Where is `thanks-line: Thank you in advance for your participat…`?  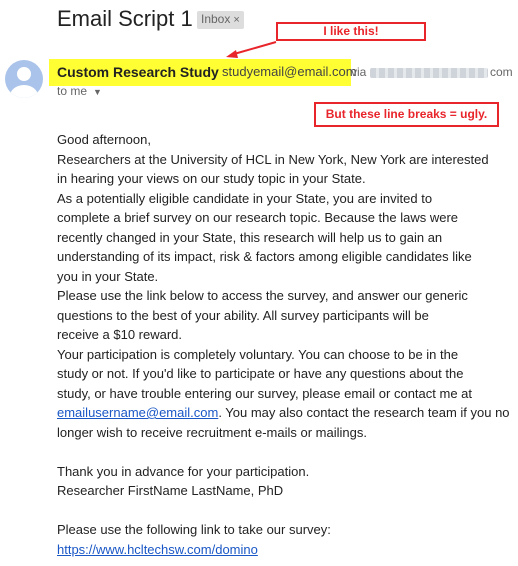
thanks-line: Thank you in advance for your participat… is located at coordinates (183, 471).